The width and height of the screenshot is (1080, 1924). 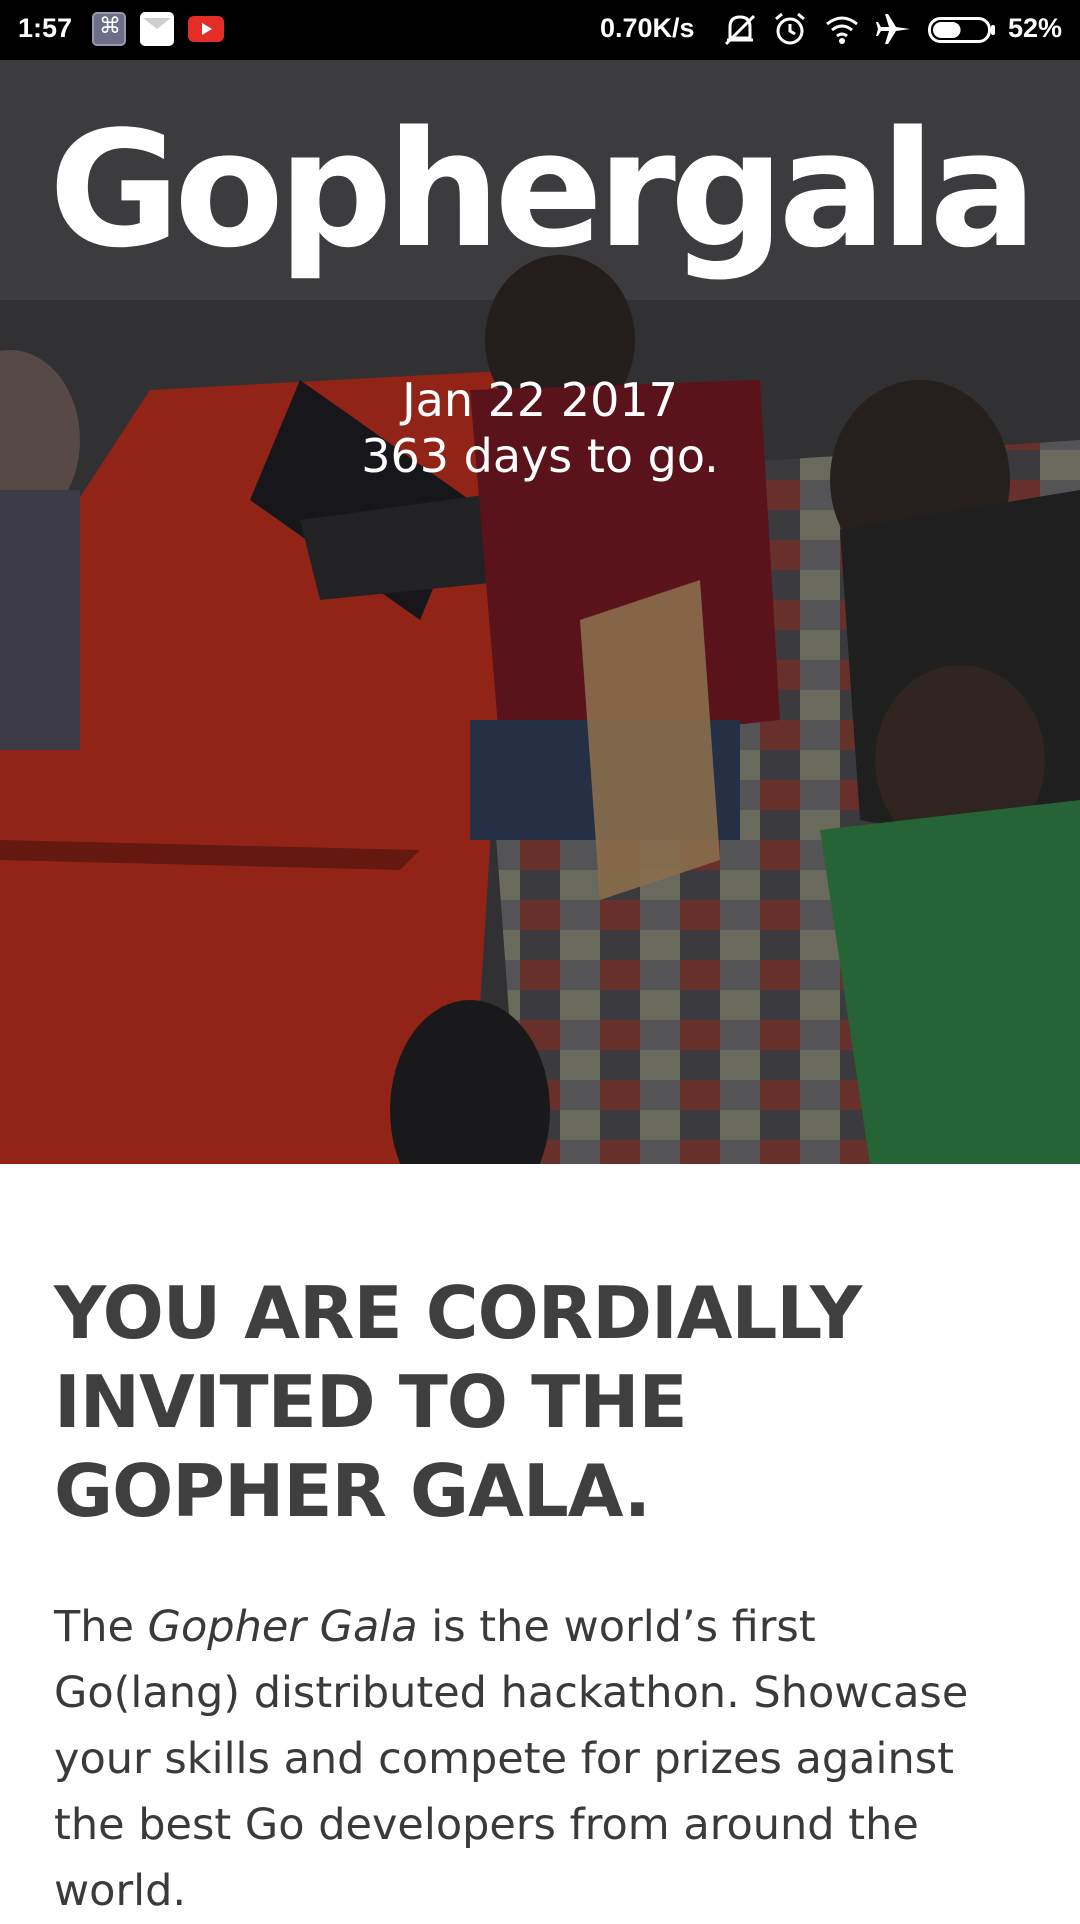 I want to click on airplane-icon, so click(x=894, y=29).